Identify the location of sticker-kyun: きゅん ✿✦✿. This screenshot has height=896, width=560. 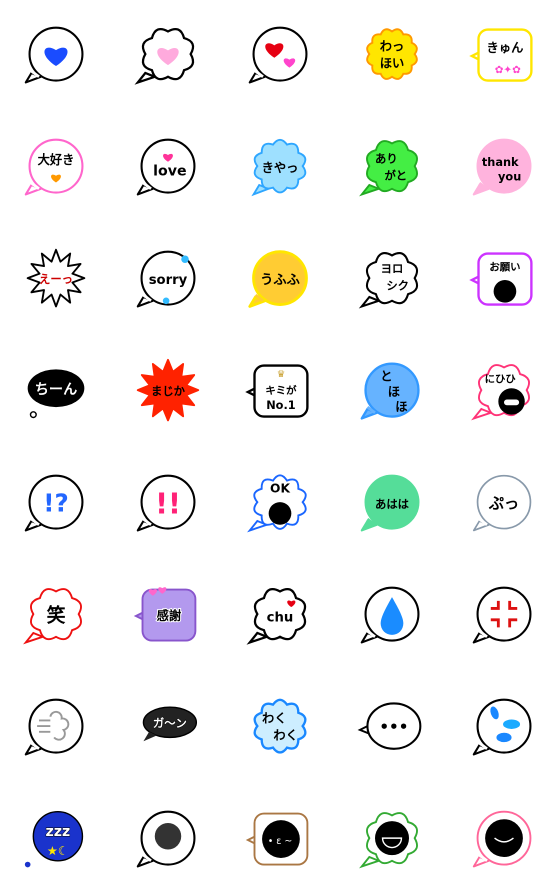
(504, 56).